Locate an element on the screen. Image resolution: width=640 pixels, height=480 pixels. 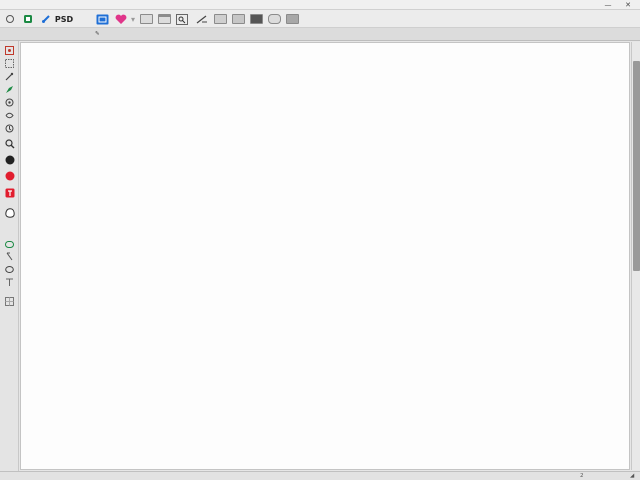
search-icon is located at coordinates (182, 19).